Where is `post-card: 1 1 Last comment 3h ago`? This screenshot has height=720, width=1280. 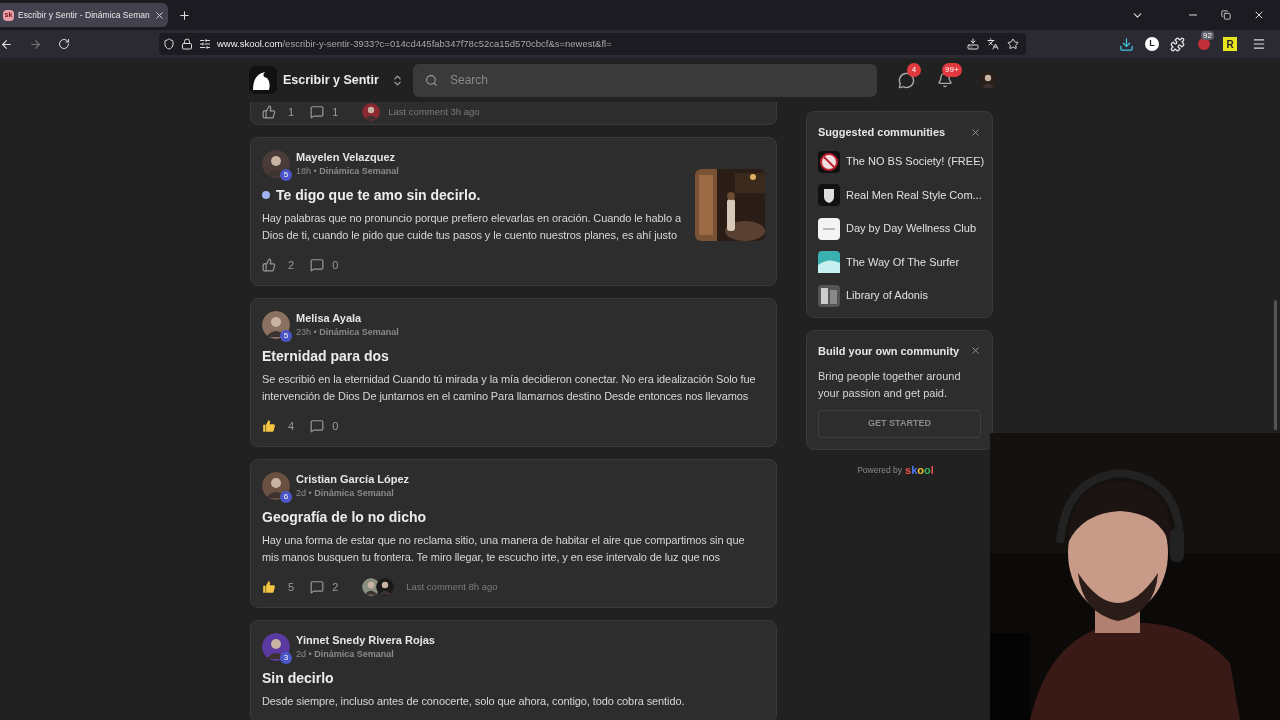
post-card: 1 1 Last comment 3h ago is located at coordinates (513, 112).